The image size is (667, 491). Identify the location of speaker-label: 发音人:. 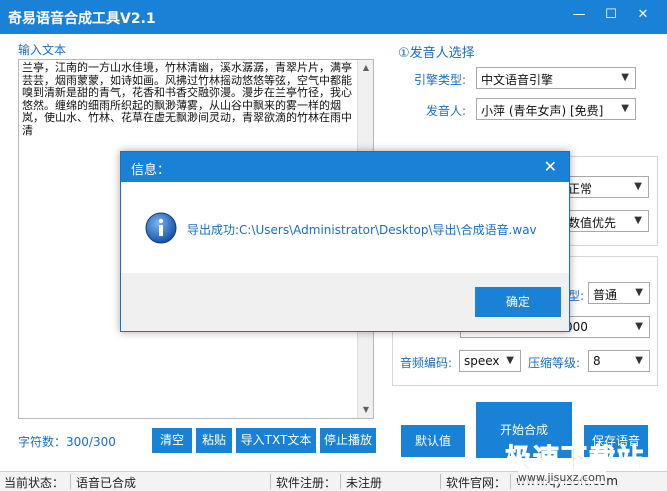
(446, 111).